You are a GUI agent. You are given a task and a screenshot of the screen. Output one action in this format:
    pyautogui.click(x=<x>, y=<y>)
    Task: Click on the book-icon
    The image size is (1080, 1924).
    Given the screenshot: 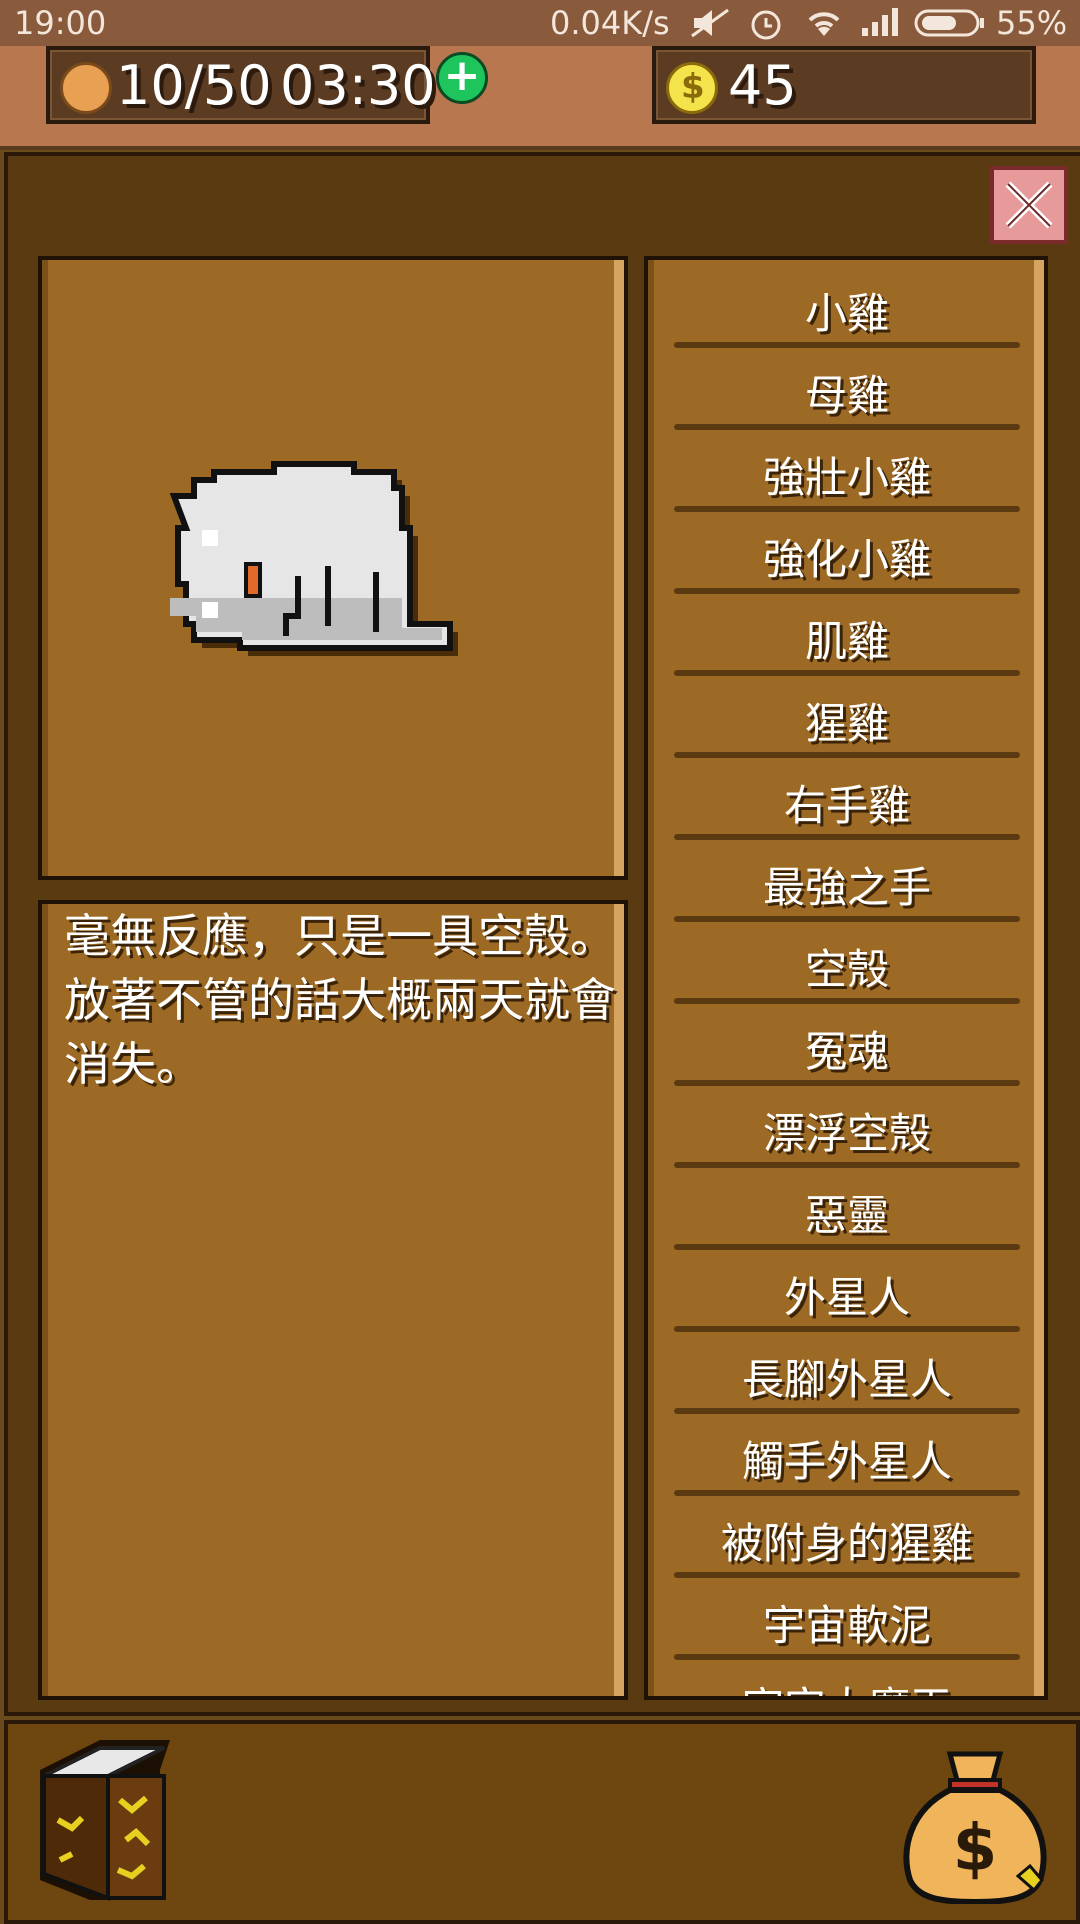 What is the action you would take?
    pyautogui.click(x=105, y=1820)
    